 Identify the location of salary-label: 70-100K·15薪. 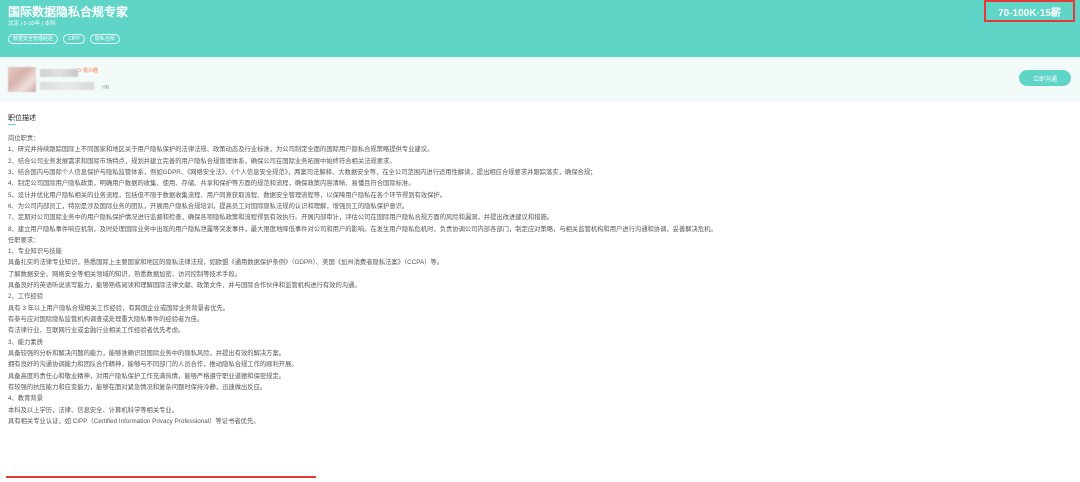
(1029, 13).